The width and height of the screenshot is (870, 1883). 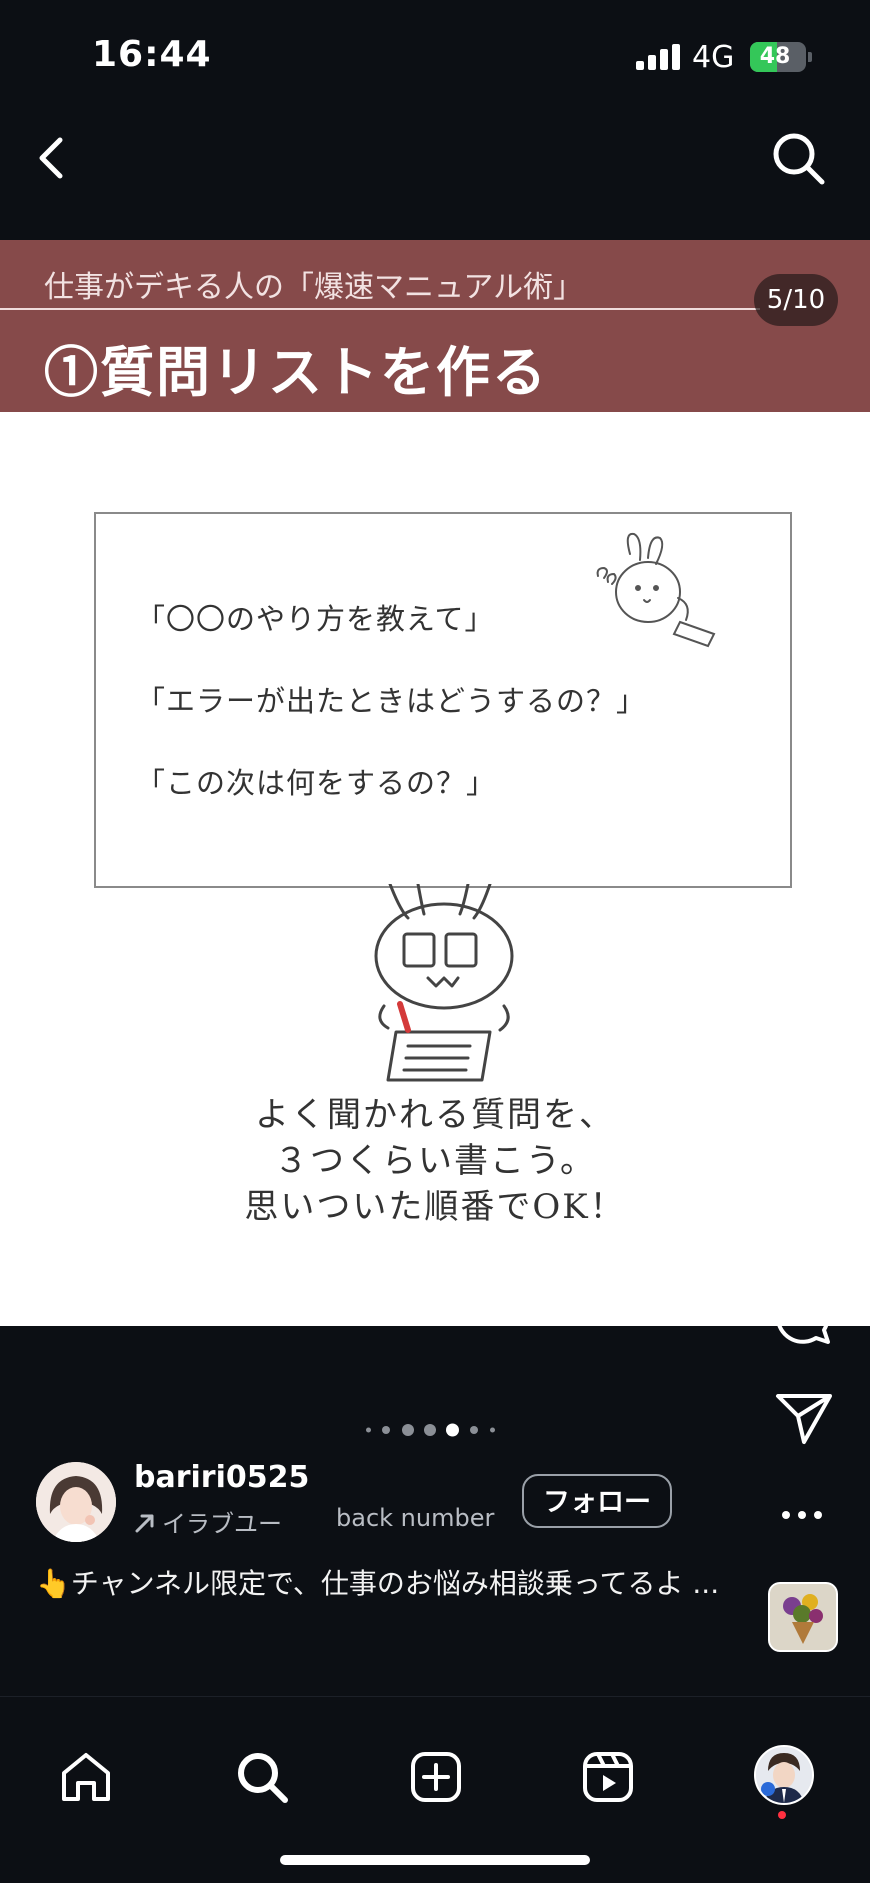 I want to click on audio-label: イラブユー, so click(x=208, y=1521).